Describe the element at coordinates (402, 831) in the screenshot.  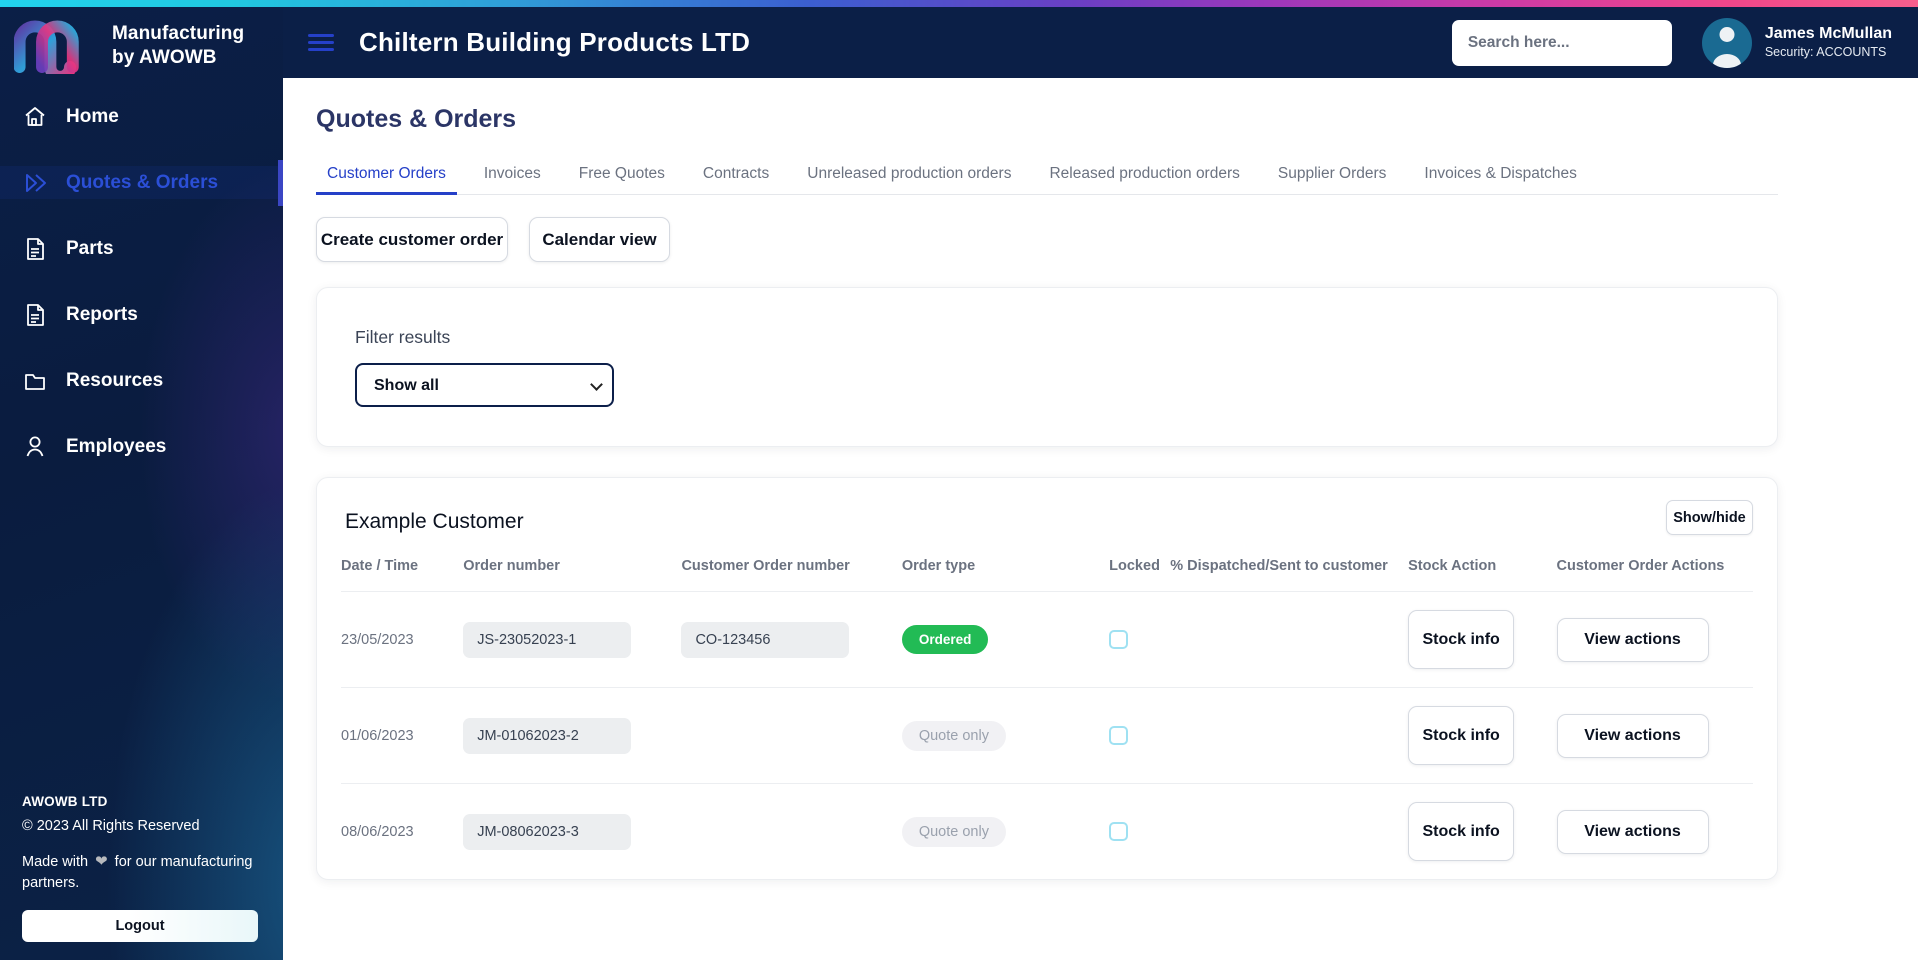
I see `cell-date: 08/06/2023` at that location.